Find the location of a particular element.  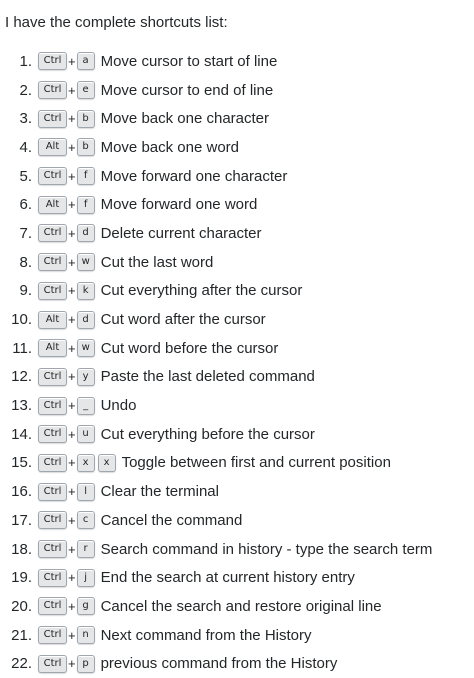

key-combination: Ctrl + d is located at coordinates (66, 233).